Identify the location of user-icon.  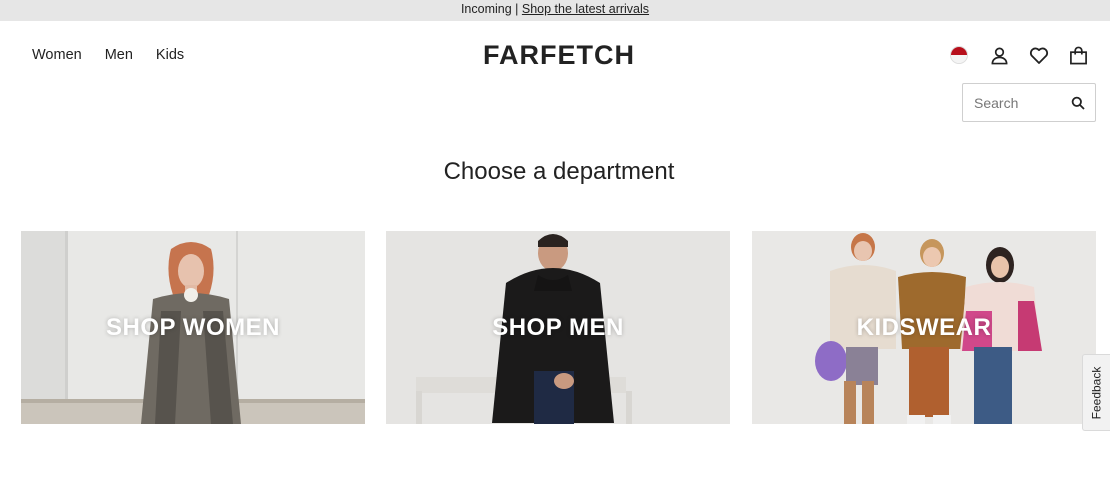
(999, 55).